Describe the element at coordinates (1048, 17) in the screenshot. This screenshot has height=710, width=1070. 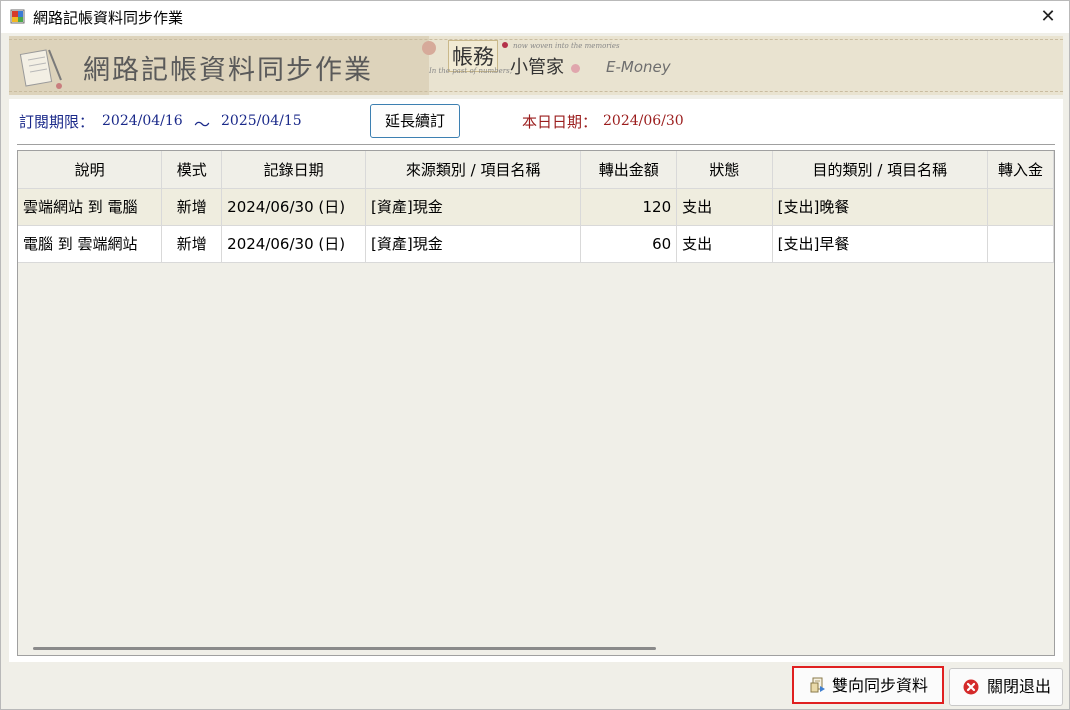
I see `close-icon: ✕` at that location.